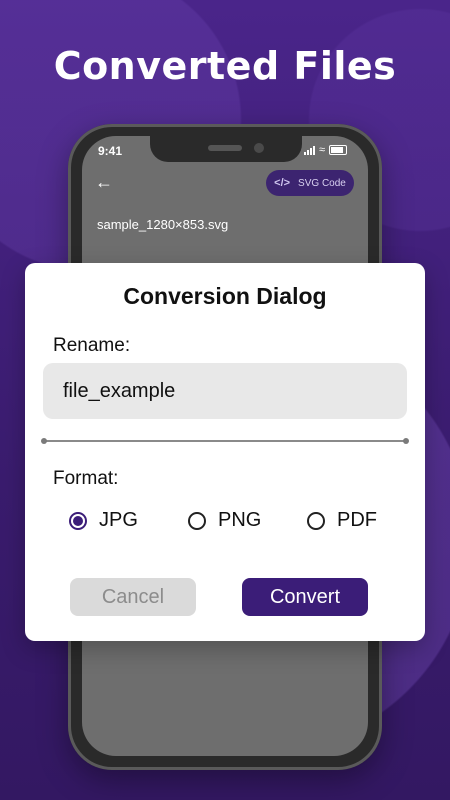  I want to click on format-label: Format:, so click(86, 478).